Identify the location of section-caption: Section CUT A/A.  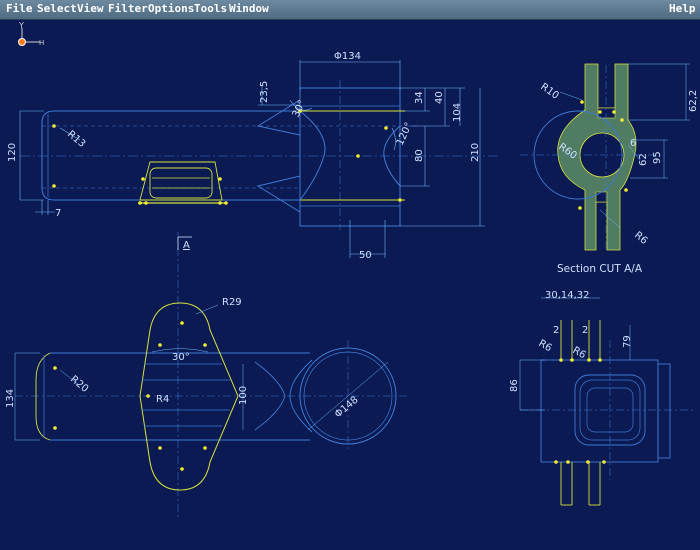
(600, 269).